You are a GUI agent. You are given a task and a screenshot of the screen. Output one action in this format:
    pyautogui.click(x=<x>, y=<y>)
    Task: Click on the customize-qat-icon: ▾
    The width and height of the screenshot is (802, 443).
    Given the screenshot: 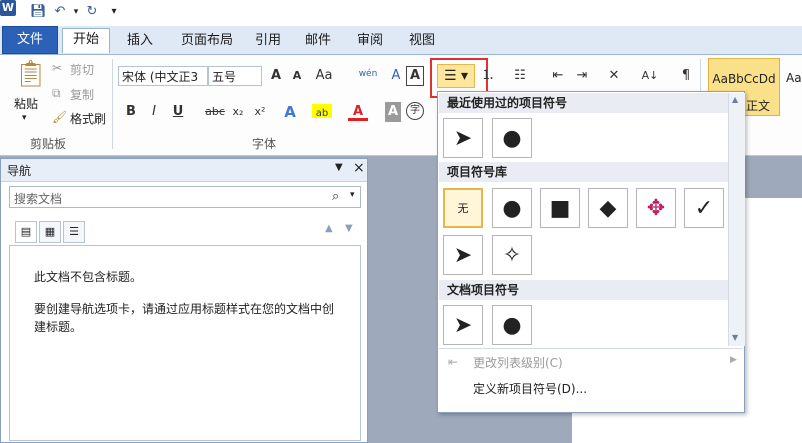 What is the action you would take?
    pyautogui.click(x=114, y=12)
    